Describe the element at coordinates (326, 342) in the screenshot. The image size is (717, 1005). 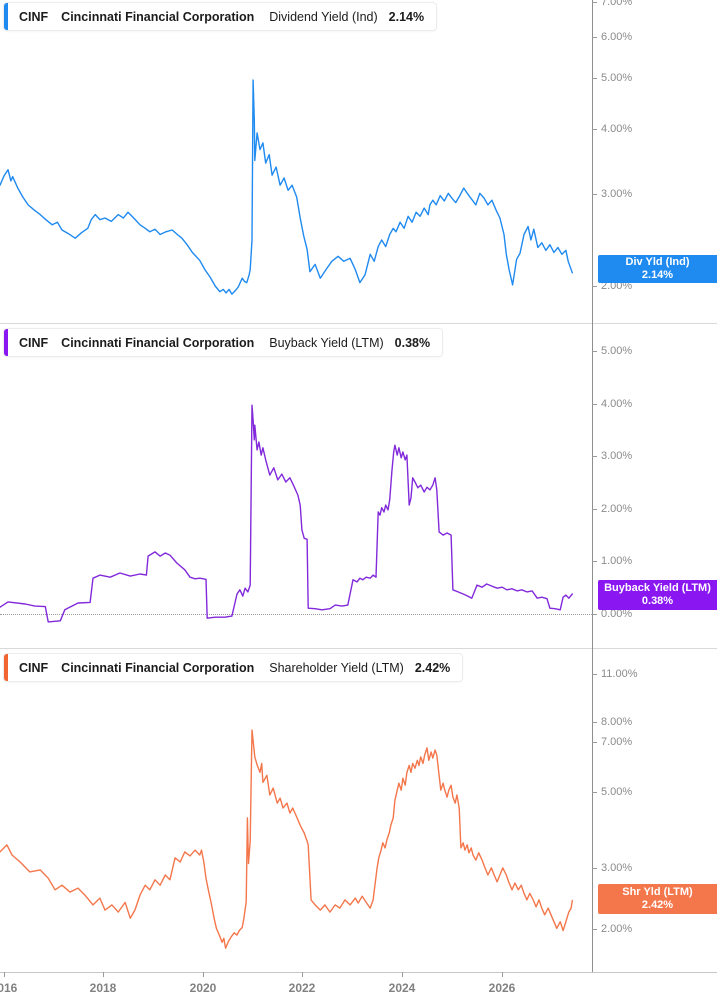
I see `metric-name: Buyback Yield (LTM)` at that location.